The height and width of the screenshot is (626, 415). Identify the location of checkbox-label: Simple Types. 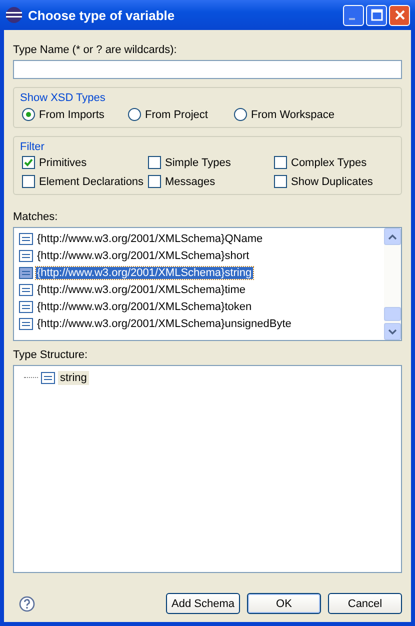
(198, 162).